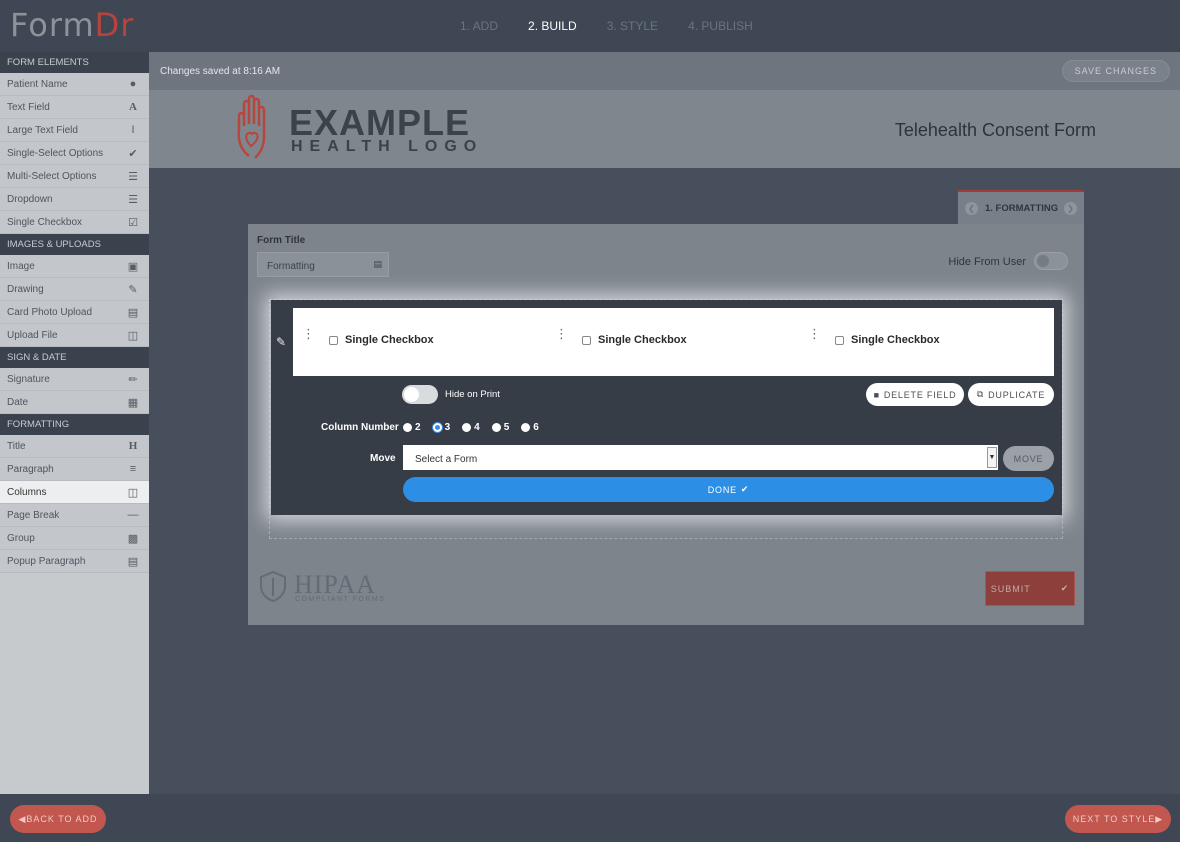 This screenshot has height=842, width=1180. Describe the element at coordinates (74, 84) in the screenshot. I see `sidebar-item-patient-name: Patient Name ●` at that location.